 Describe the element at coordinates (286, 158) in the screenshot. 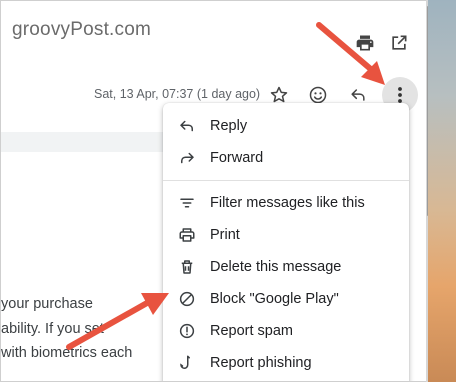

I see `menu-item-forward: Forward` at that location.